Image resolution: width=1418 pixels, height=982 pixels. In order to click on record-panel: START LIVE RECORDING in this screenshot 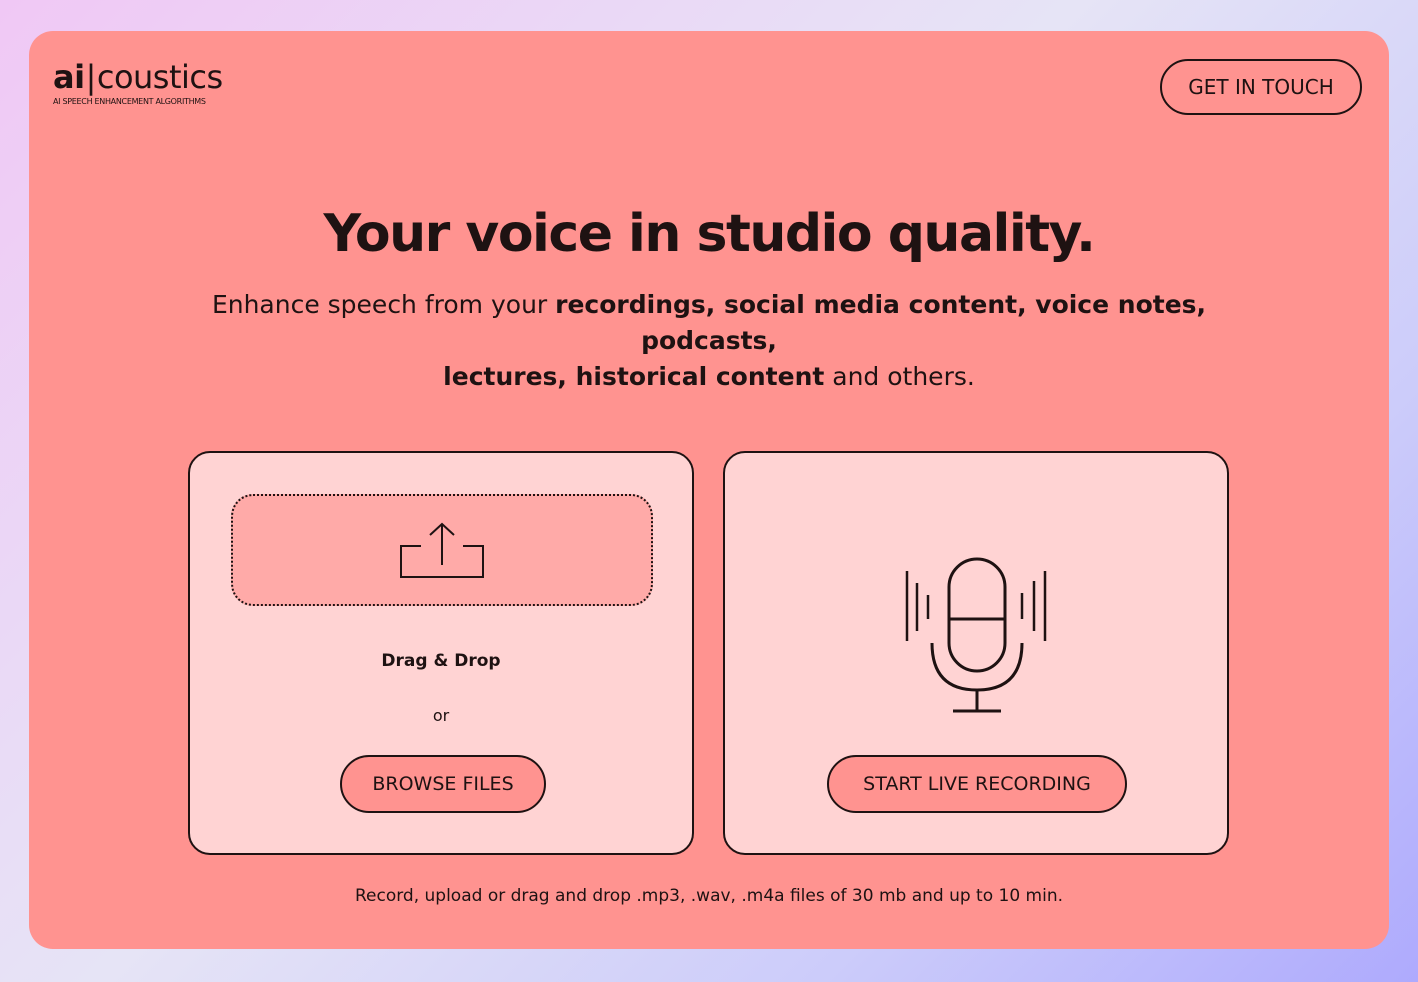, I will do `click(976, 653)`.